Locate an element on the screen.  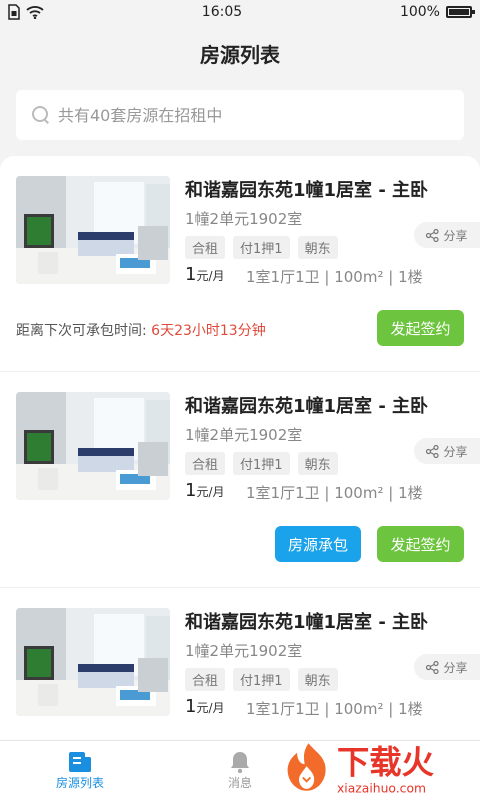
tab-label: 消息 is located at coordinates (239, 783).